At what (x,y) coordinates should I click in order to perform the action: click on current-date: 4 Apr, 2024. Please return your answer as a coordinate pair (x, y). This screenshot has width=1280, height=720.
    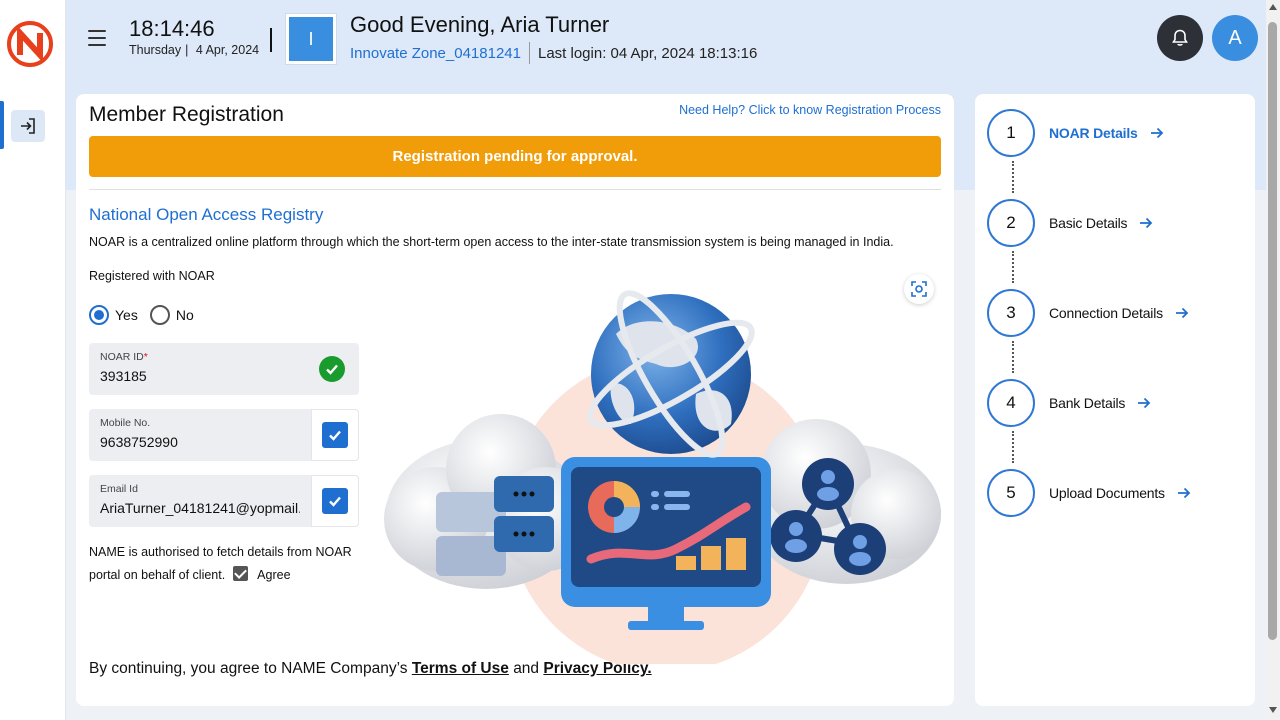
    Looking at the image, I should click on (227, 50).